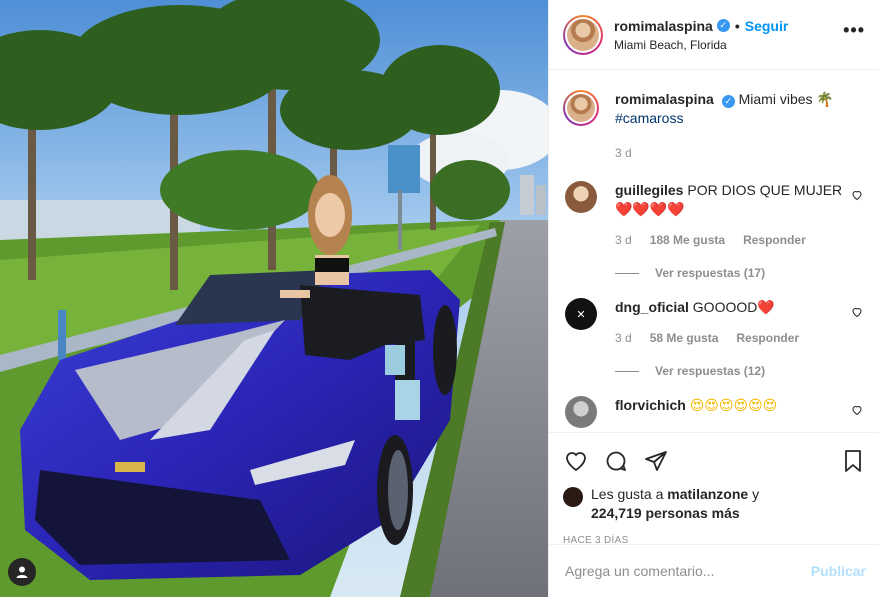  Describe the element at coordinates (627, 494) in the screenshot. I see `likes-prefix: Les gusta a` at that location.